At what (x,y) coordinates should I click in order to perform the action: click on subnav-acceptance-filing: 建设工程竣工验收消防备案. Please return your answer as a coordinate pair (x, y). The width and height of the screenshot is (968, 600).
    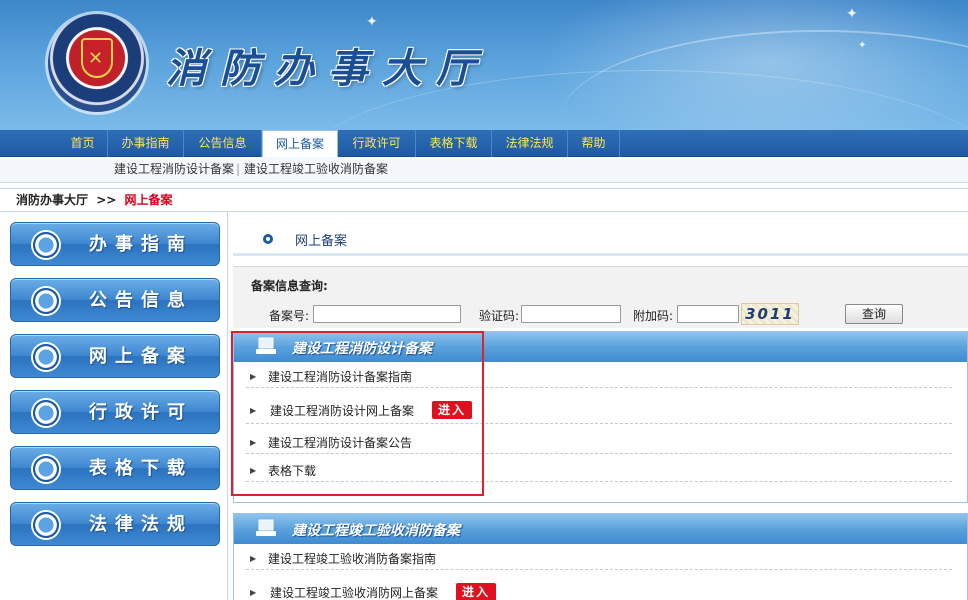
    Looking at the image, I should click on (316, 169).